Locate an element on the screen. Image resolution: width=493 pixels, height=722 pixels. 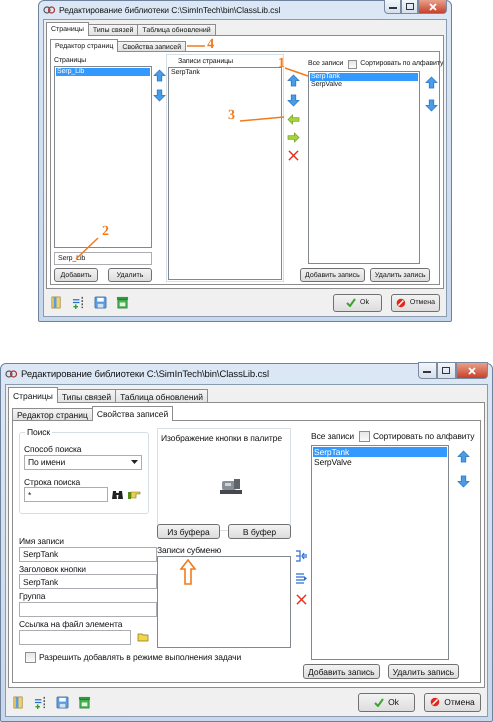
binoculars-icon is located at coordinates (117, 494).